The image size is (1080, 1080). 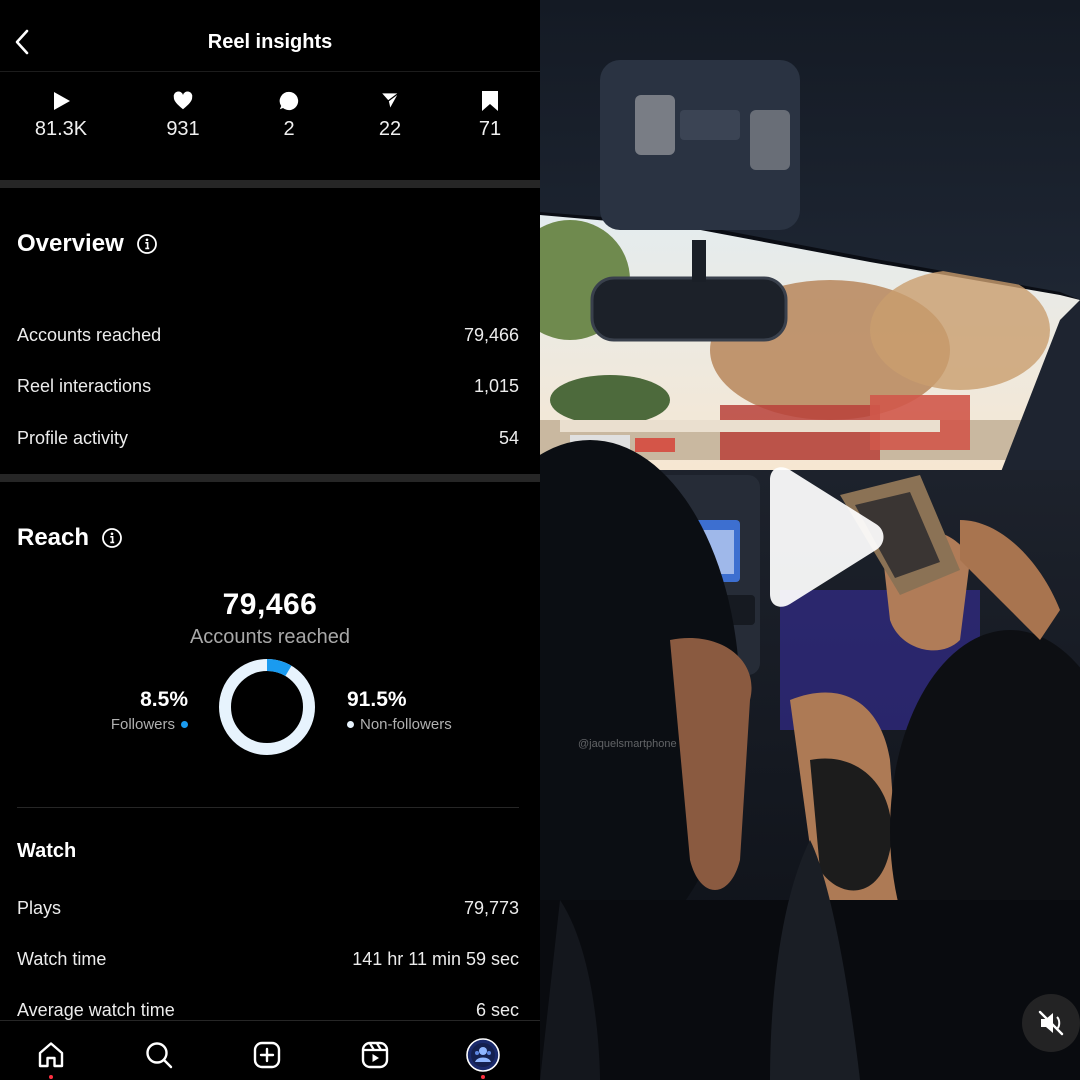 I want to click on row-value: 141 hr 11 min 59 sec, so click(x=435, y=959).